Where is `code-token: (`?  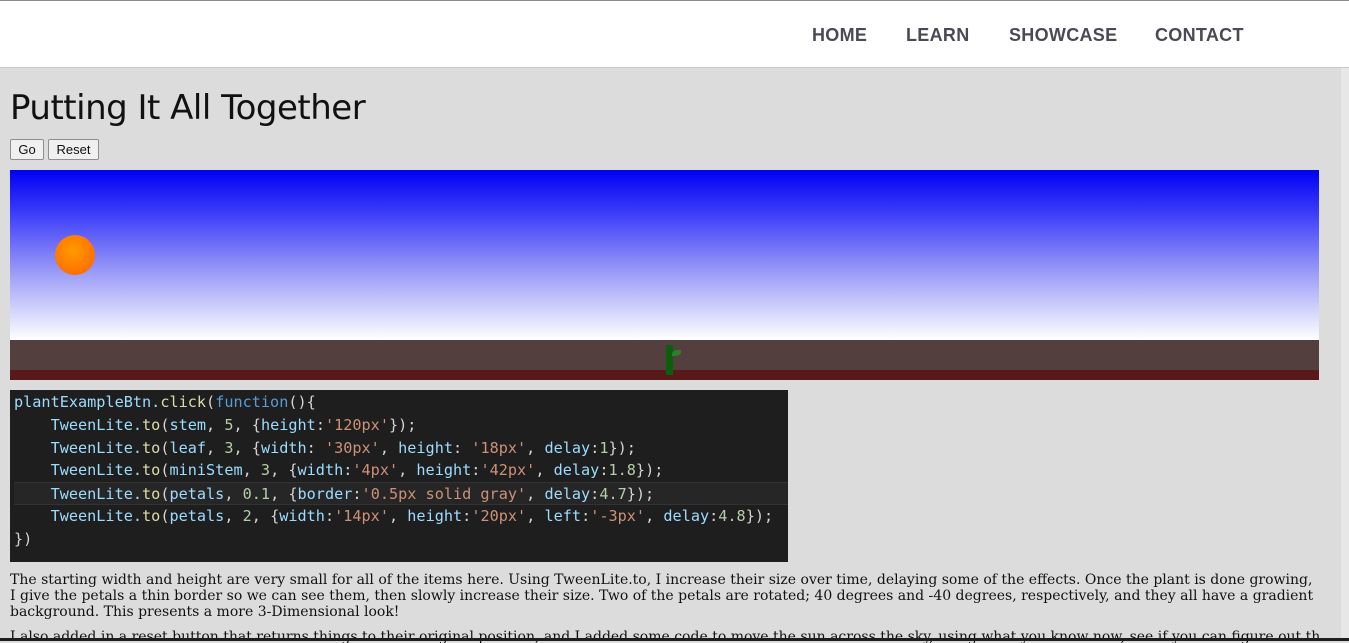
code-token: ( is located at coordinates (211, 402).